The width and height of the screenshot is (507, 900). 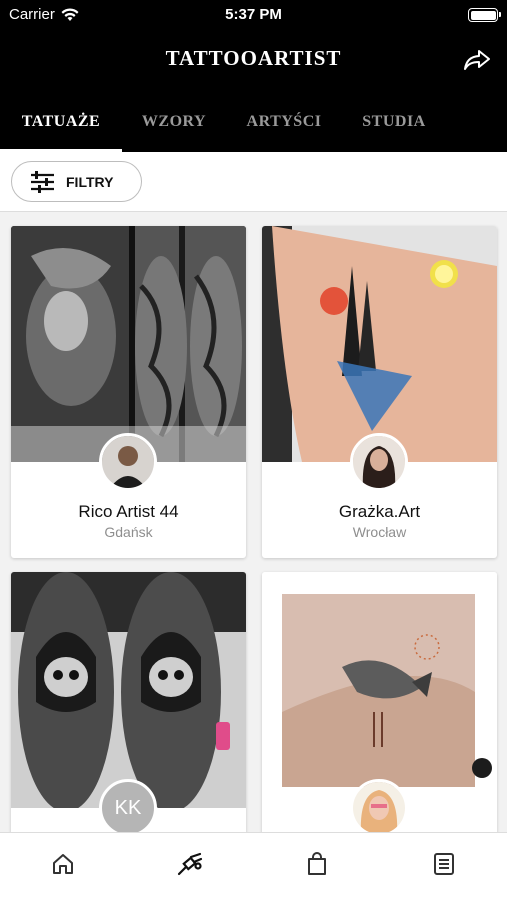 I want to click on avatar-initials: KK, so click(x=128, y=807).